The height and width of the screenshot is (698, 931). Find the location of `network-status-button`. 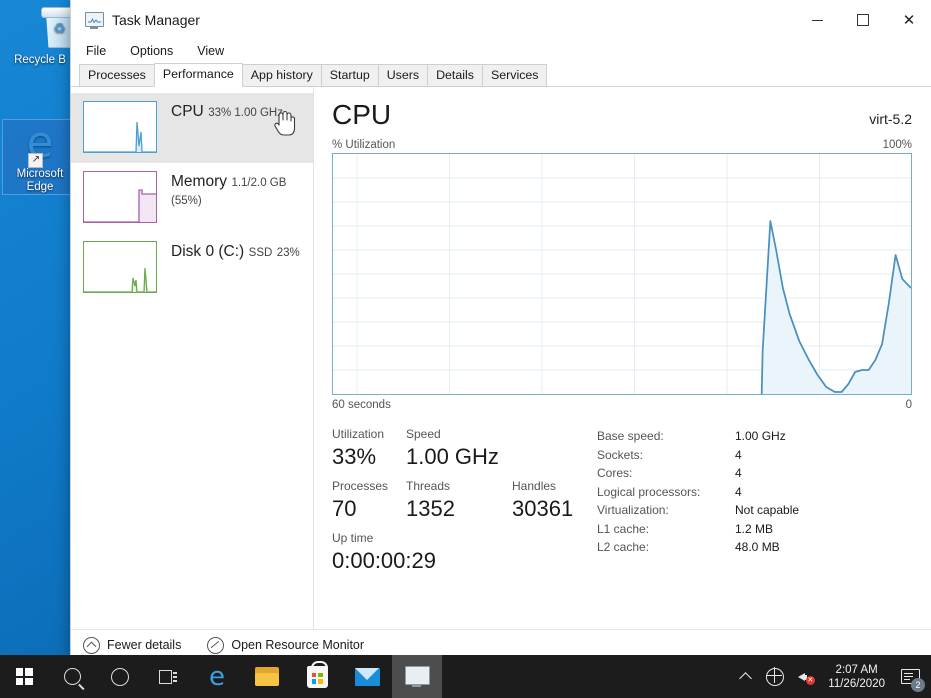

network-status-button is located at coordinates (775, 676).